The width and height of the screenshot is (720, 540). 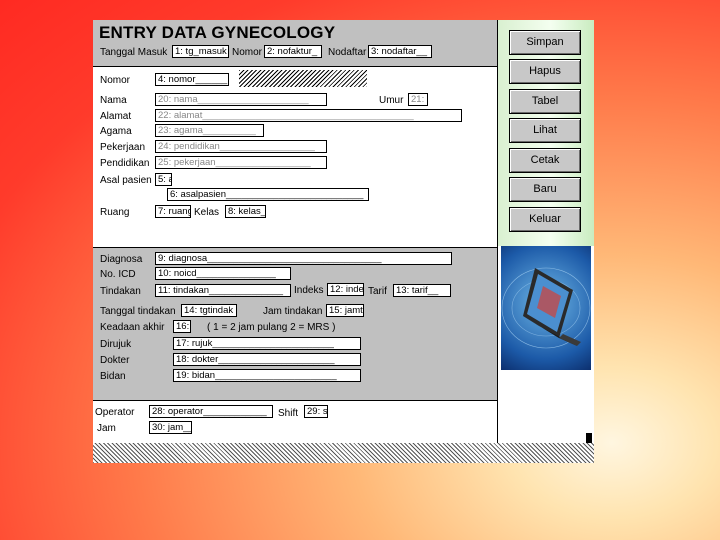 I want to click on nama-field: 20: nama_____________________, so click(x=241, y=99).